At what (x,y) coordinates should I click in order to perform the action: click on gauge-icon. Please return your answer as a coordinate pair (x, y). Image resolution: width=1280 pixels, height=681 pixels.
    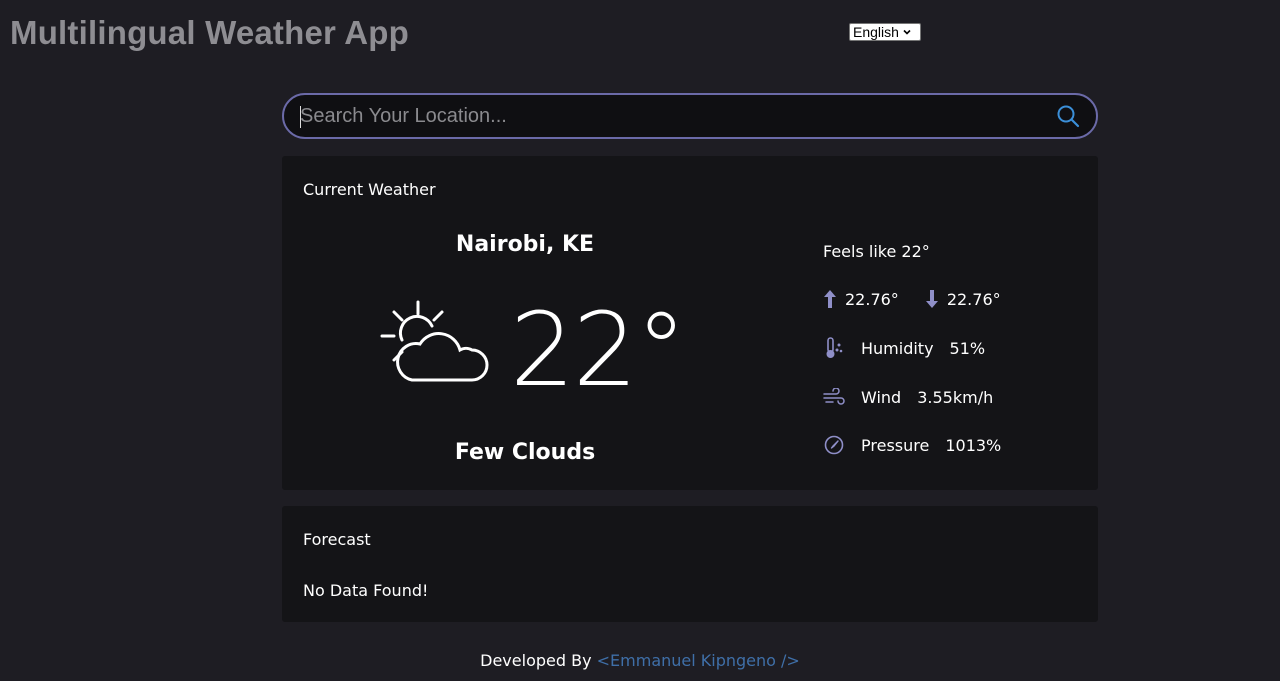
    Looking at the image, I should click on (834, 445).